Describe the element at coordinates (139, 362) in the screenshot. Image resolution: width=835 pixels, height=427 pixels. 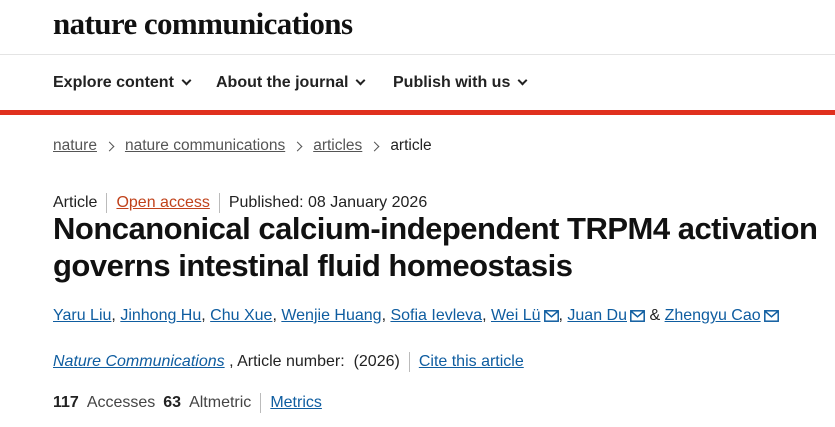
I see `journal-link: Nature Communications` at that location.